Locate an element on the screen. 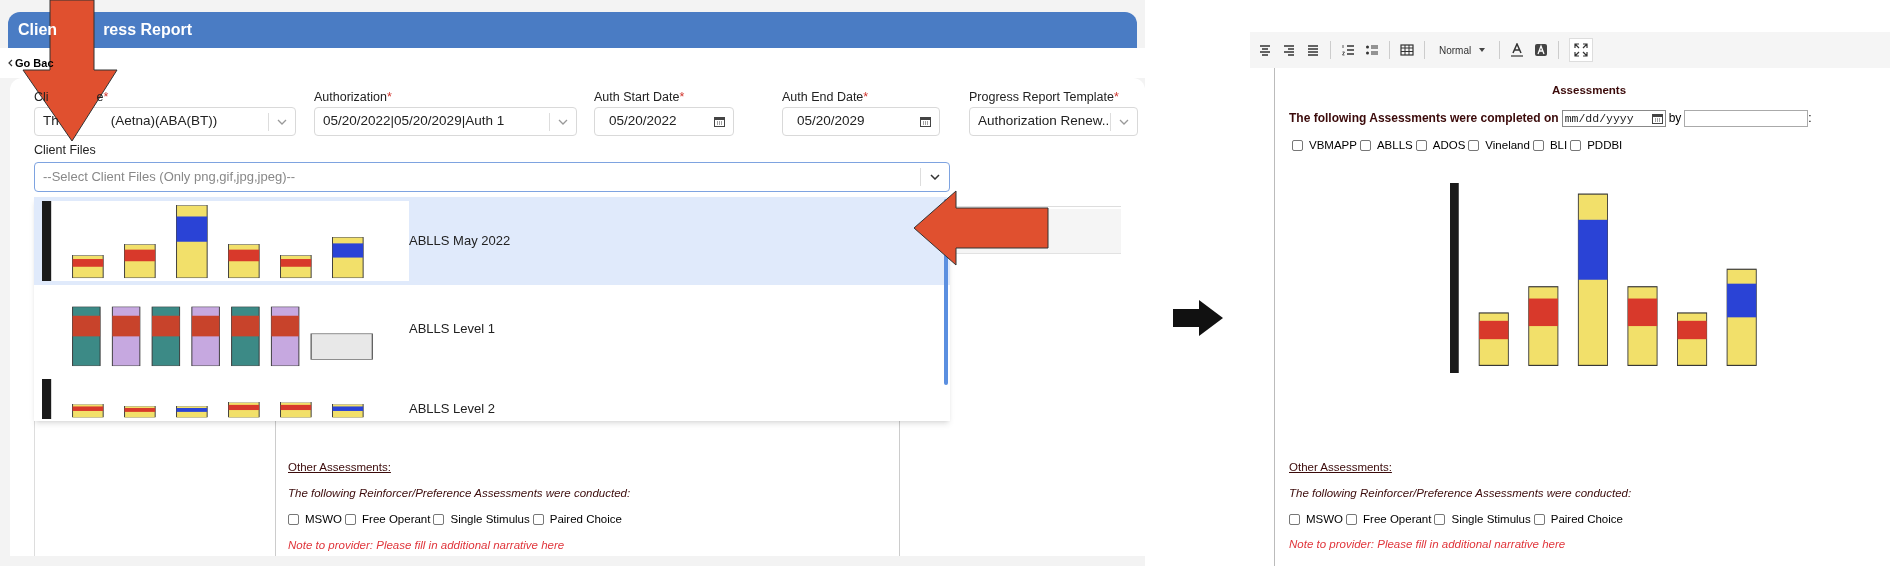 The image size is (1890, 566). checkbox-label: BLI is located at coordinates (1558, 146).